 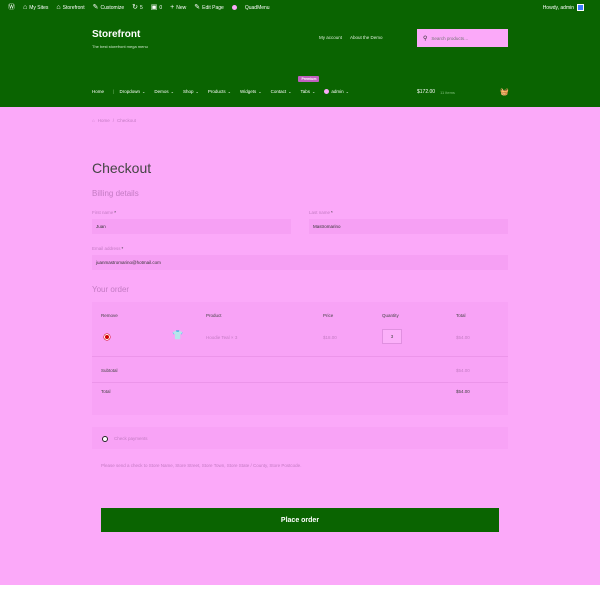 I want to click on site-name-label: Storefront, so click(x=73, y=7).